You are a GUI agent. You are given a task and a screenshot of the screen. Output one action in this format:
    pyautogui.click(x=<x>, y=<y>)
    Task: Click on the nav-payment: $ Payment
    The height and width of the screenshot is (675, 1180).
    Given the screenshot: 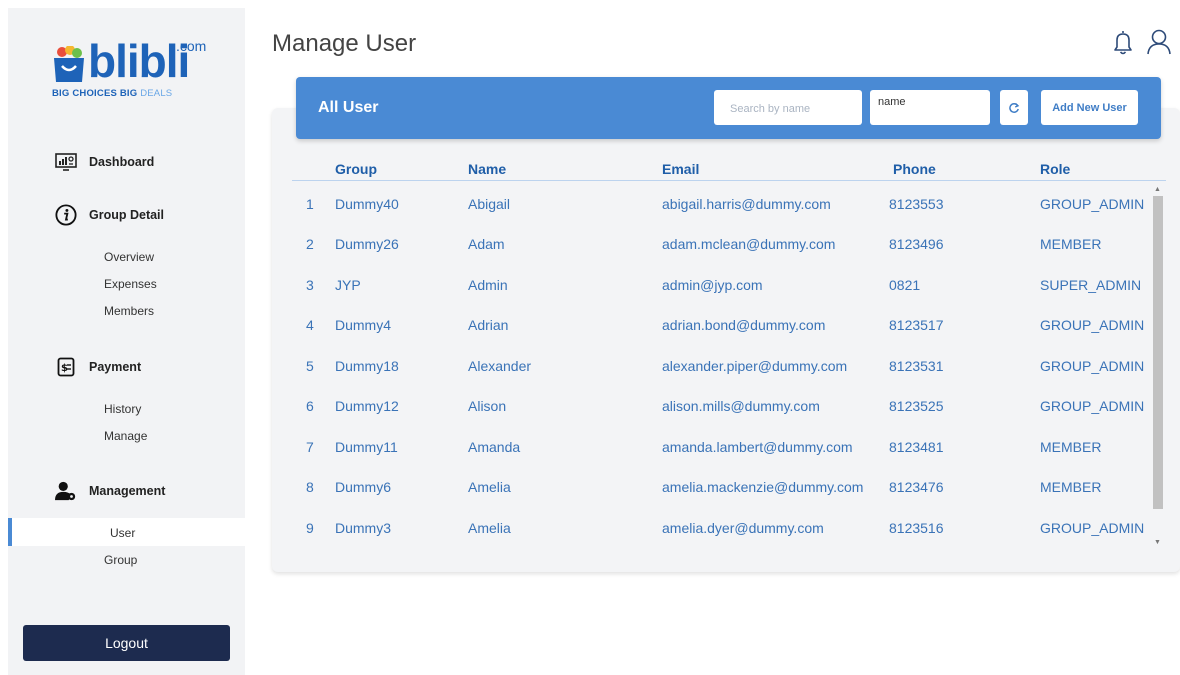 What is the action you would take?
    pyautogui.click(x=98, y=367)
    